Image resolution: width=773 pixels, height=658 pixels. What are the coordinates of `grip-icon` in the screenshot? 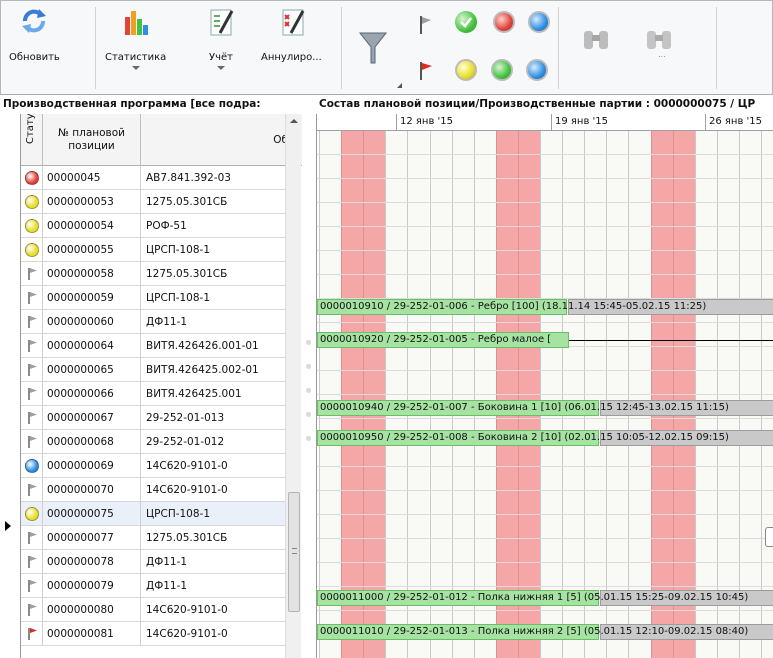 It's located at (294, 551).